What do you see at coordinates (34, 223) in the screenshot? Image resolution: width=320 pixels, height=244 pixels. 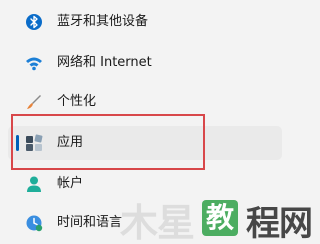 I see `clock-globe-icon` at bounding box center [34, 223].